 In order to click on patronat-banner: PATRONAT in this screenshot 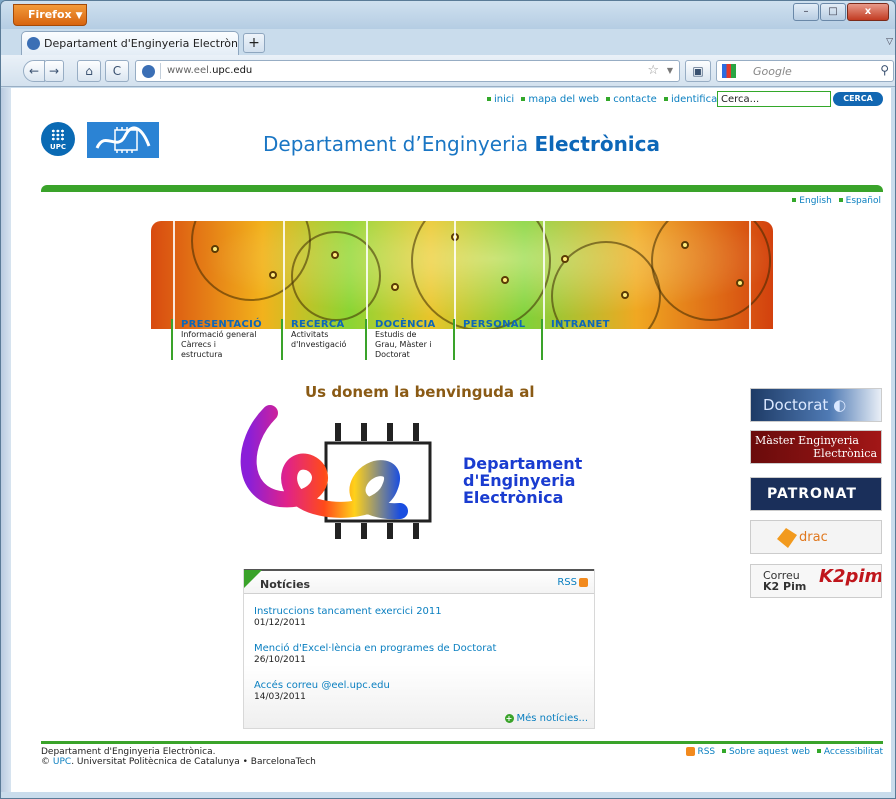, I will do `click(816, 494)`.